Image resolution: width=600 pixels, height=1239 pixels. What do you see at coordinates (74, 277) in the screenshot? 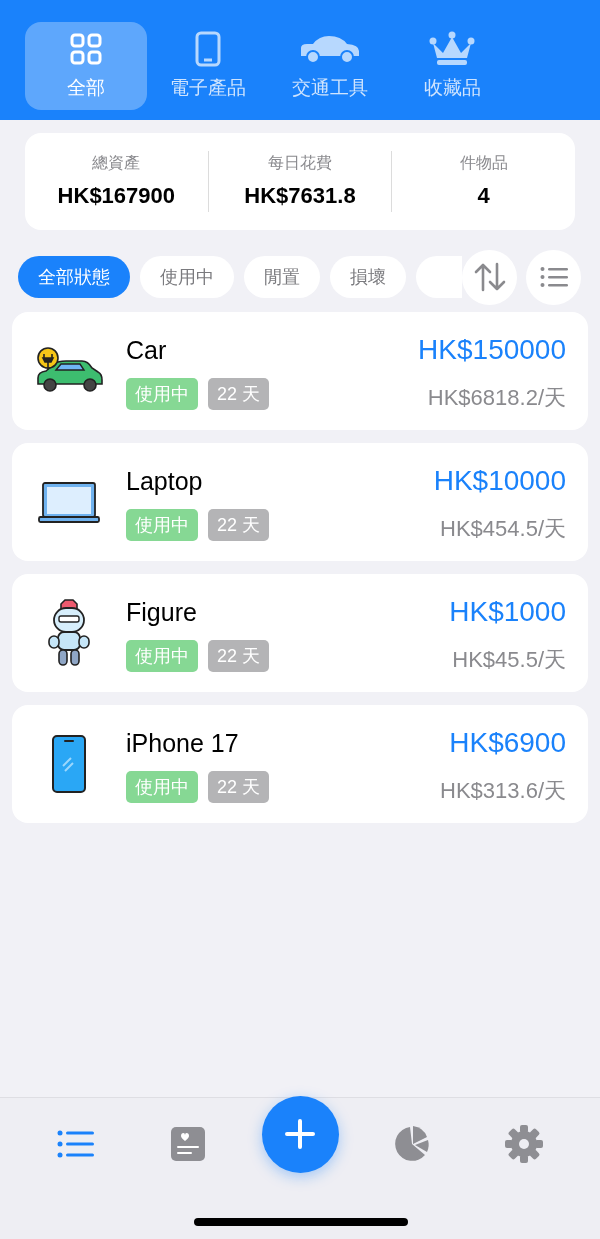
I see `filter-chip: 全部狀態` at bounding box center [74, 277].